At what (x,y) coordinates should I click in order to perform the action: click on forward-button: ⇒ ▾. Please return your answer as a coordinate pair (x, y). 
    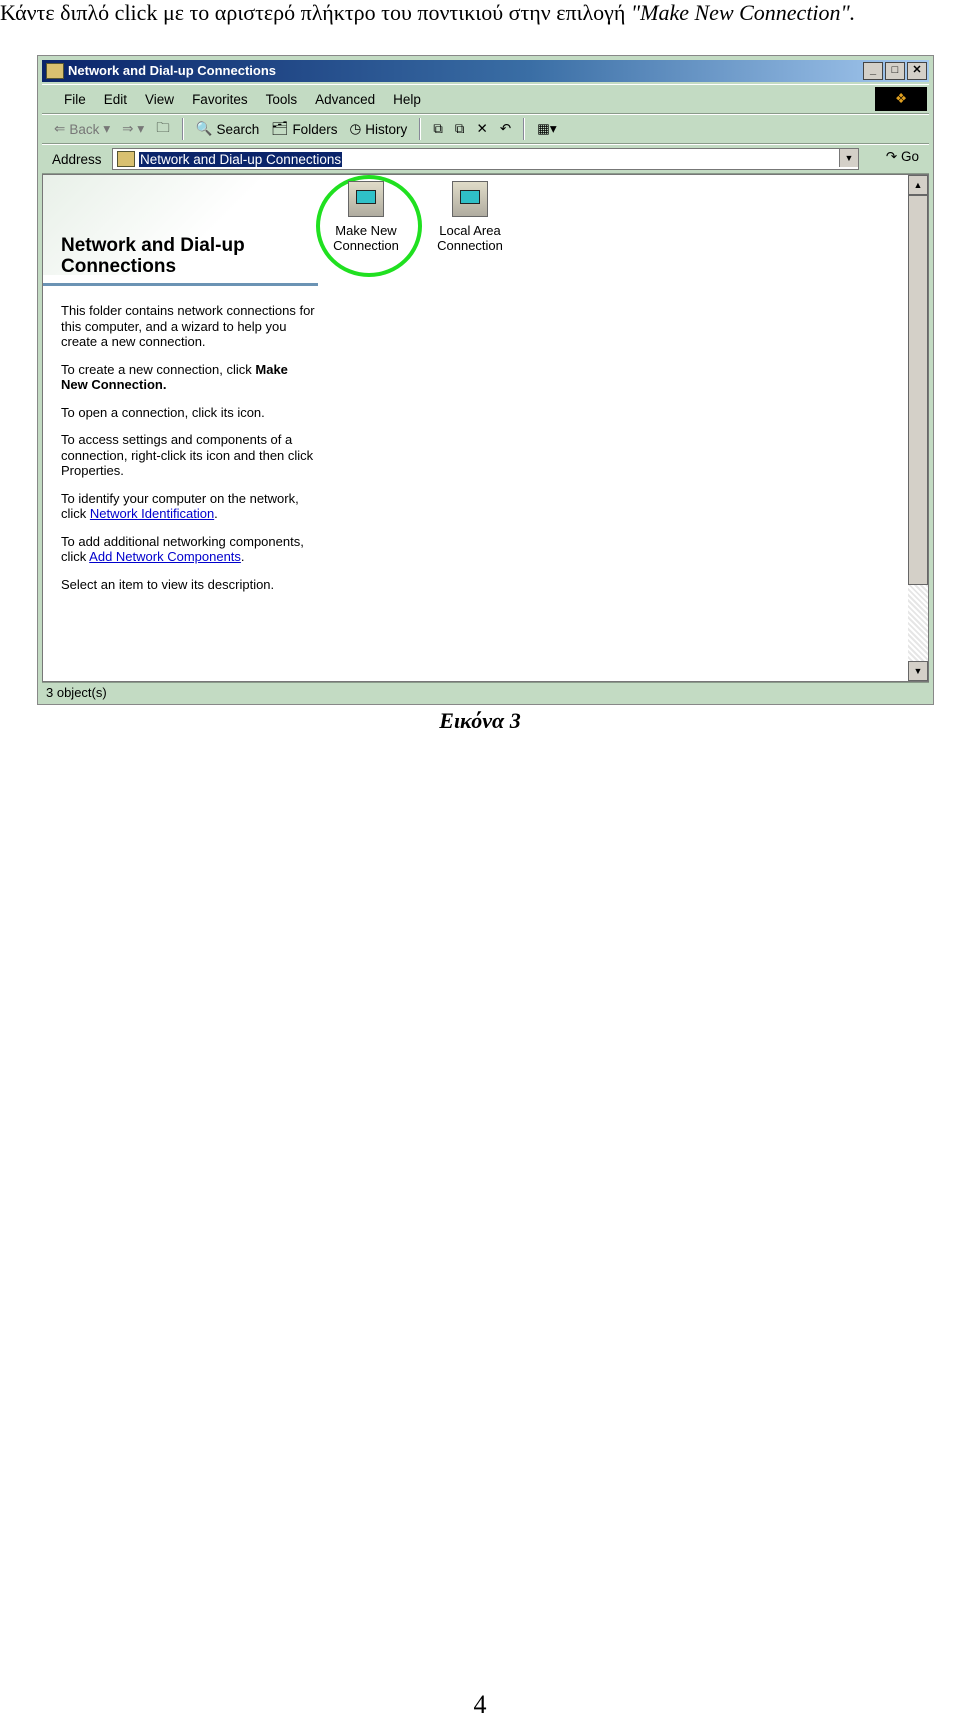
    Looking at the image, I should click on (133, 129).